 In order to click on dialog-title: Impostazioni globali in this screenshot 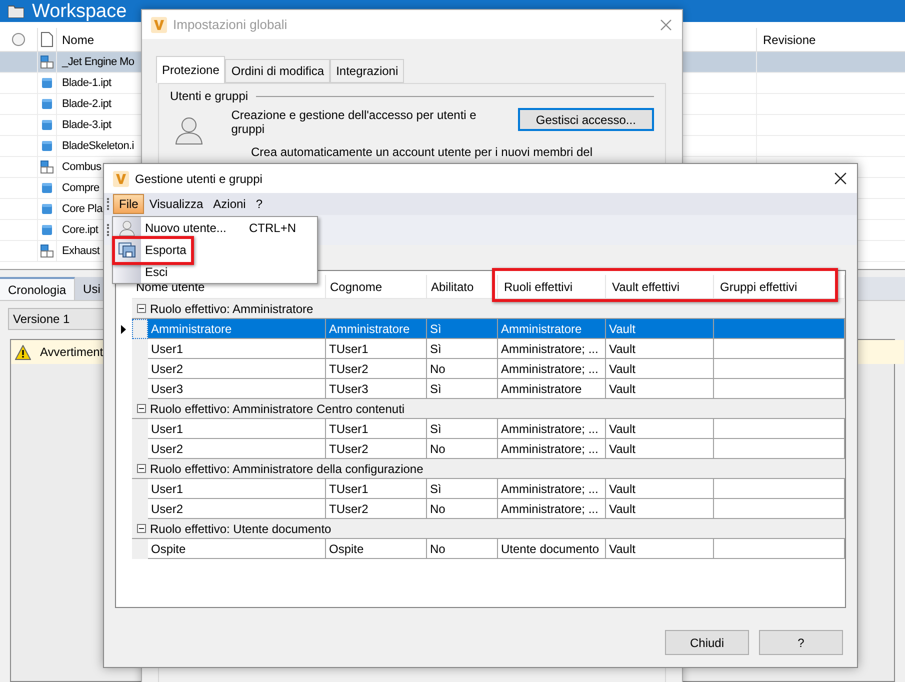, I will do `click(230, 25)`.